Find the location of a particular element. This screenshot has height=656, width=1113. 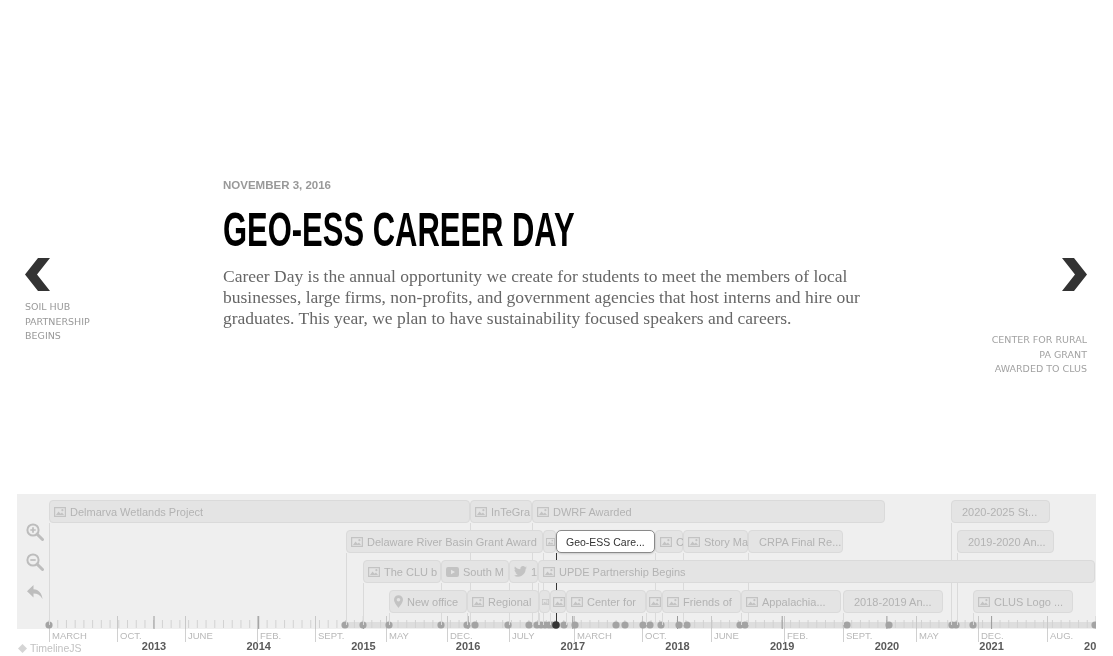

axis-year-label: 2021 is located at coordinates (991, 646).